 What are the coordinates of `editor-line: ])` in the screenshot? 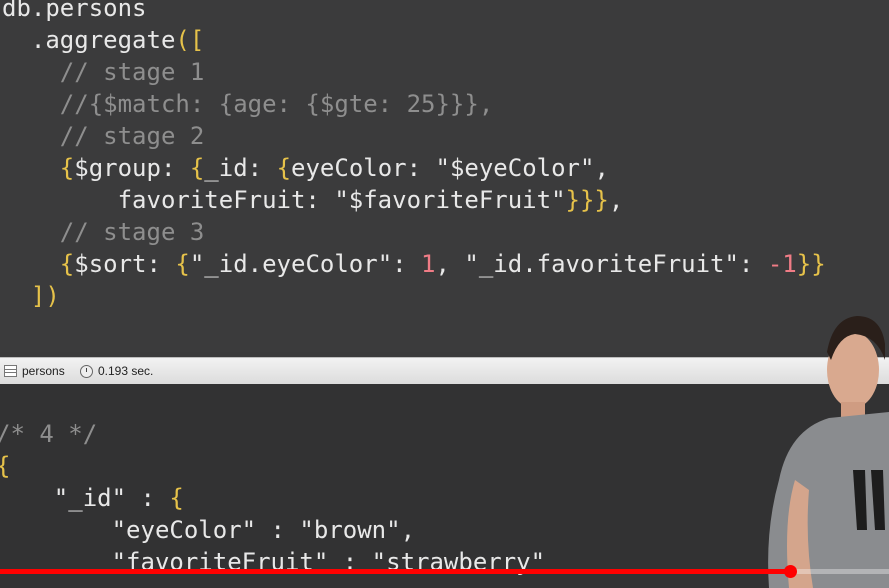 It's located at (414, 296).